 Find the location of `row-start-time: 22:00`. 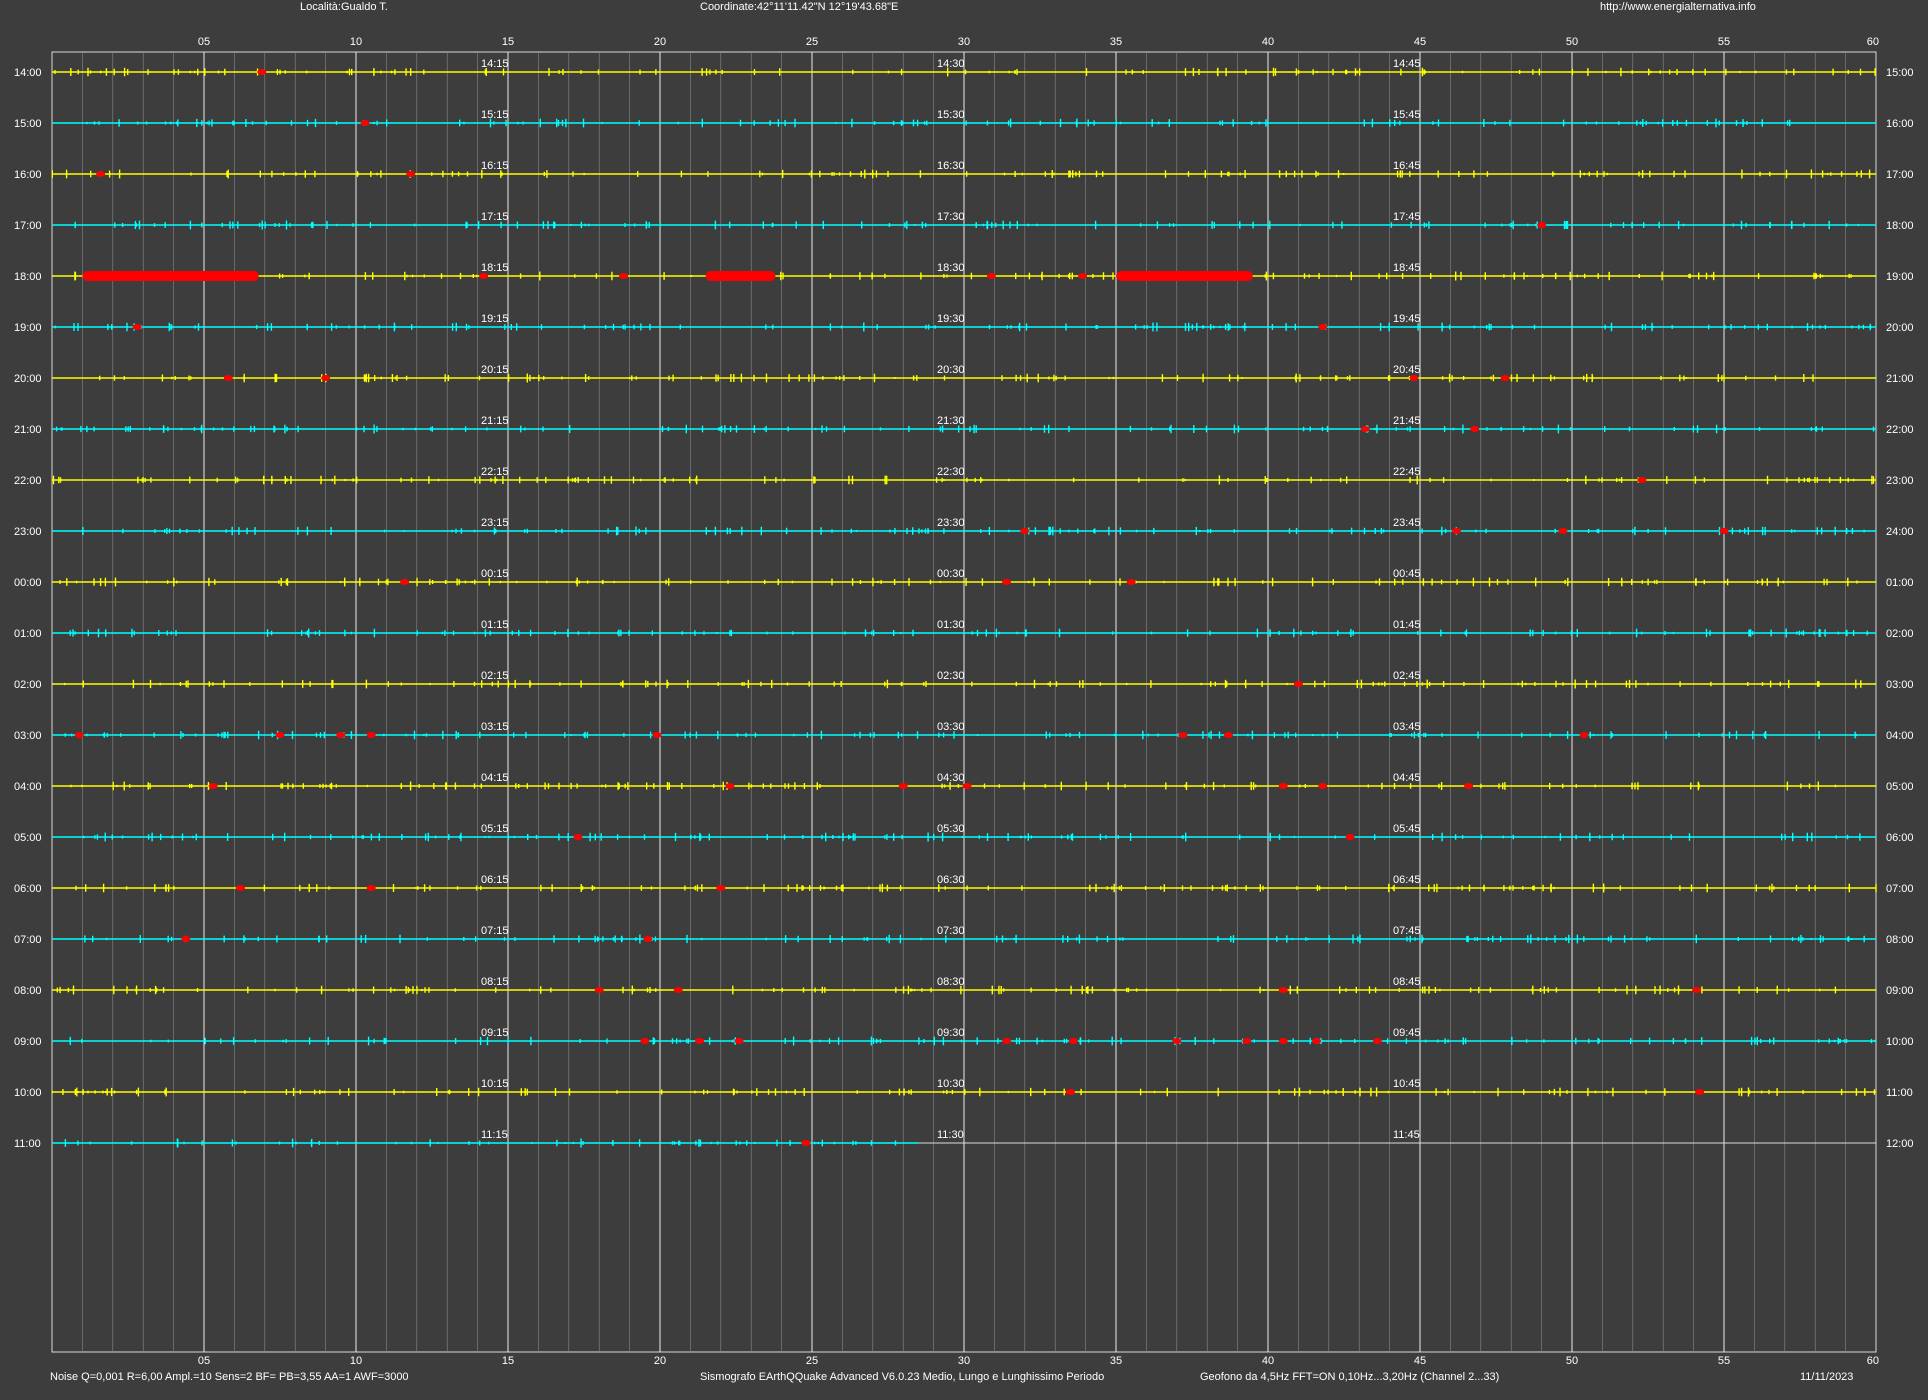

row-start-time: 22:00 is located at coordinates (28, 481).